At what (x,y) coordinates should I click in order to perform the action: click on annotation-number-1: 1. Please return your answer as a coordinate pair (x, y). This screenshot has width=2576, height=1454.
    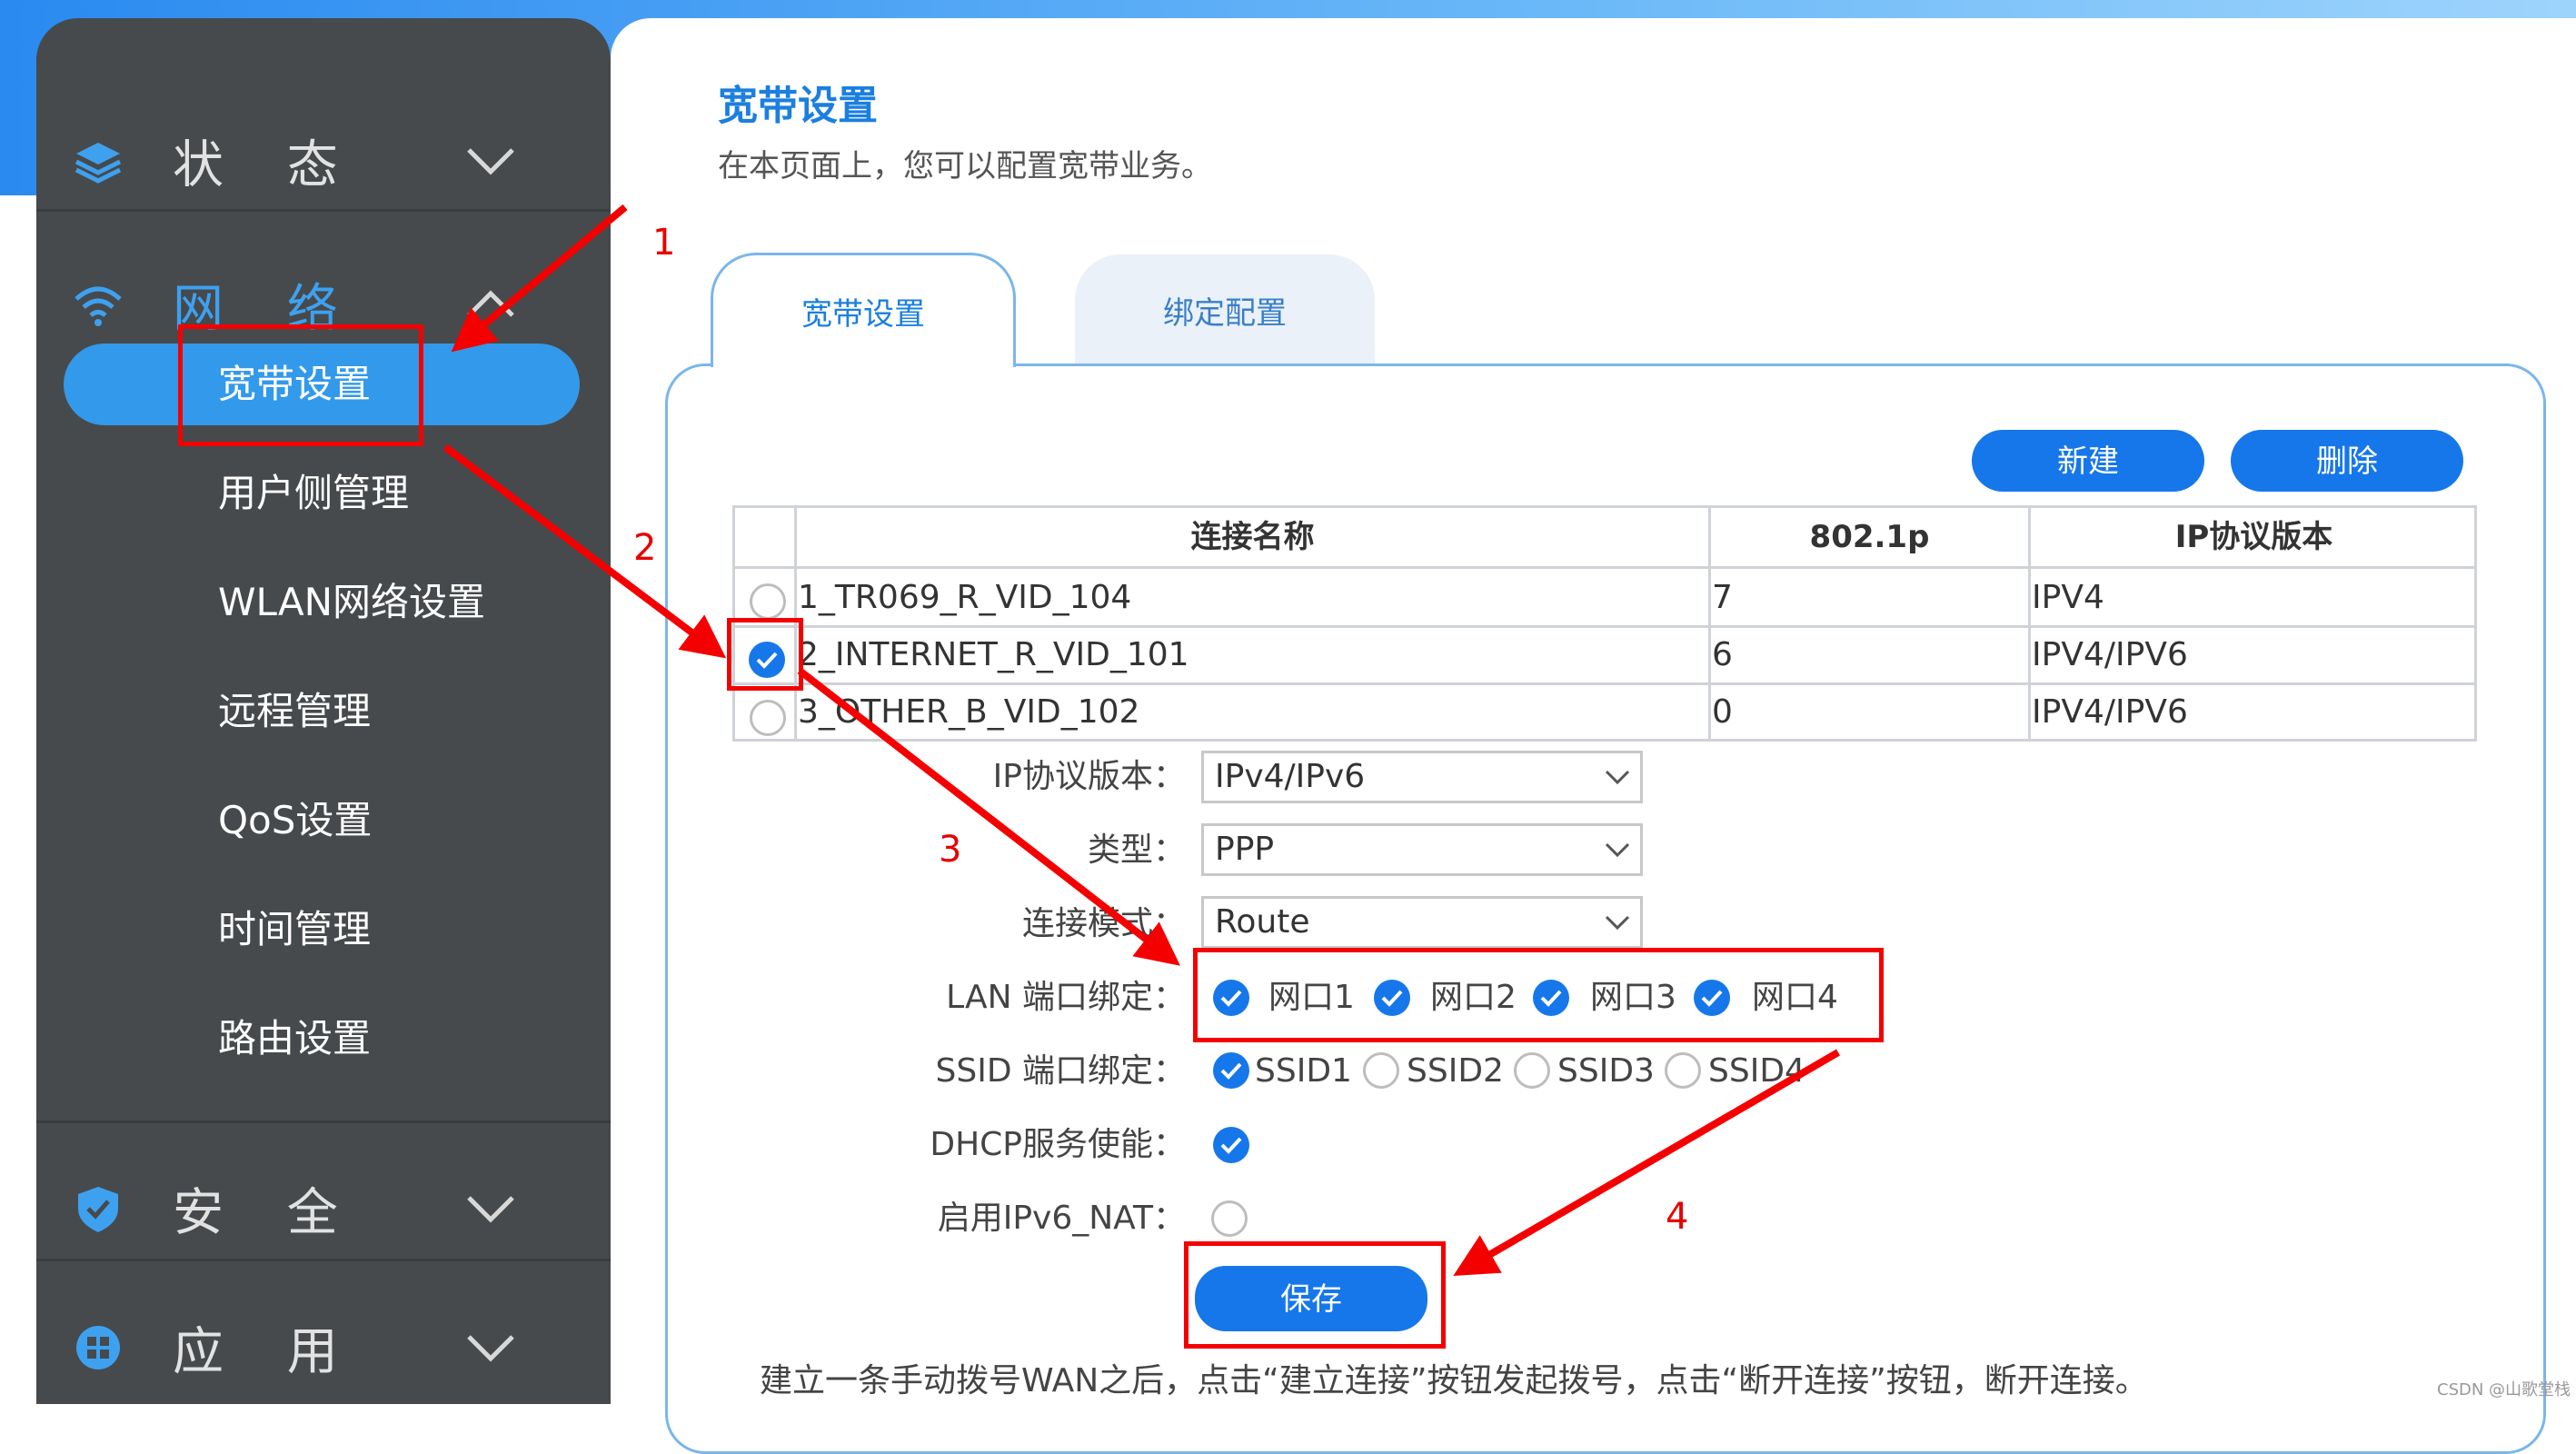
    Looking at the image, I should click on (664, 243).